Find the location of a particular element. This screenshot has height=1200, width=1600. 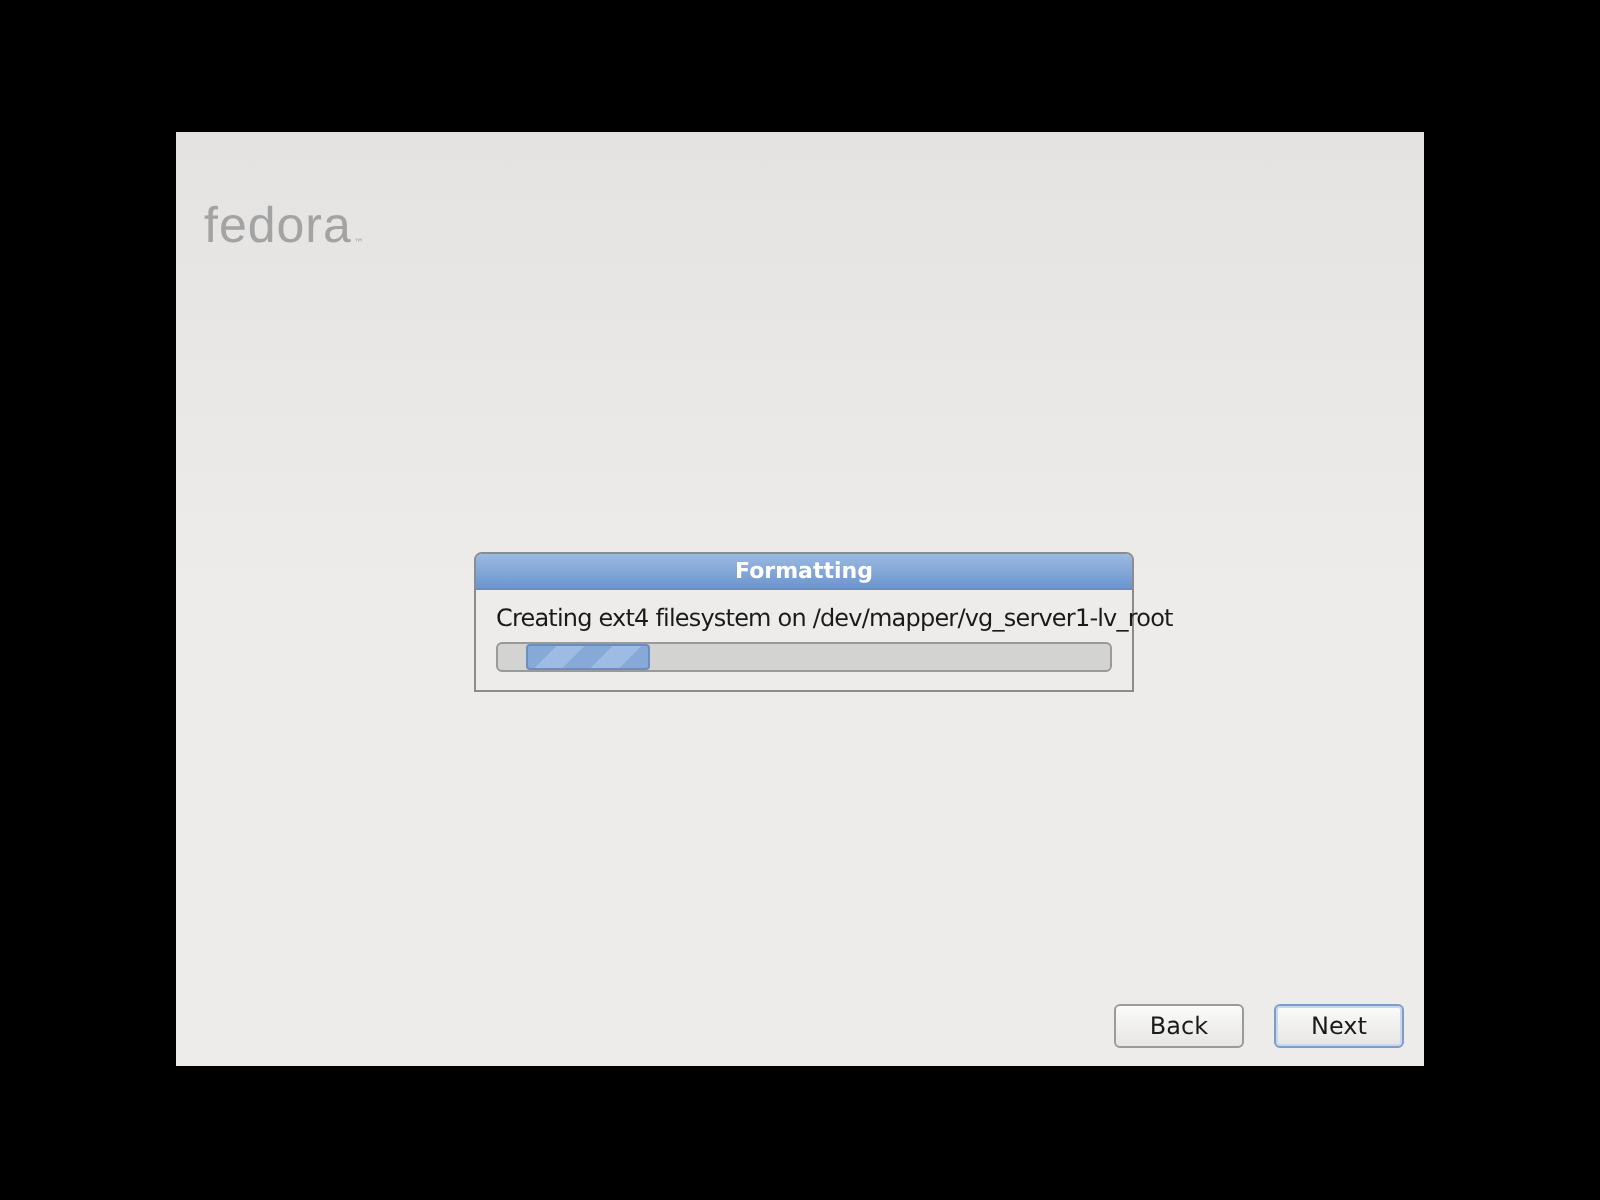

logo-text: fedora is located at coordinates (278, 227).